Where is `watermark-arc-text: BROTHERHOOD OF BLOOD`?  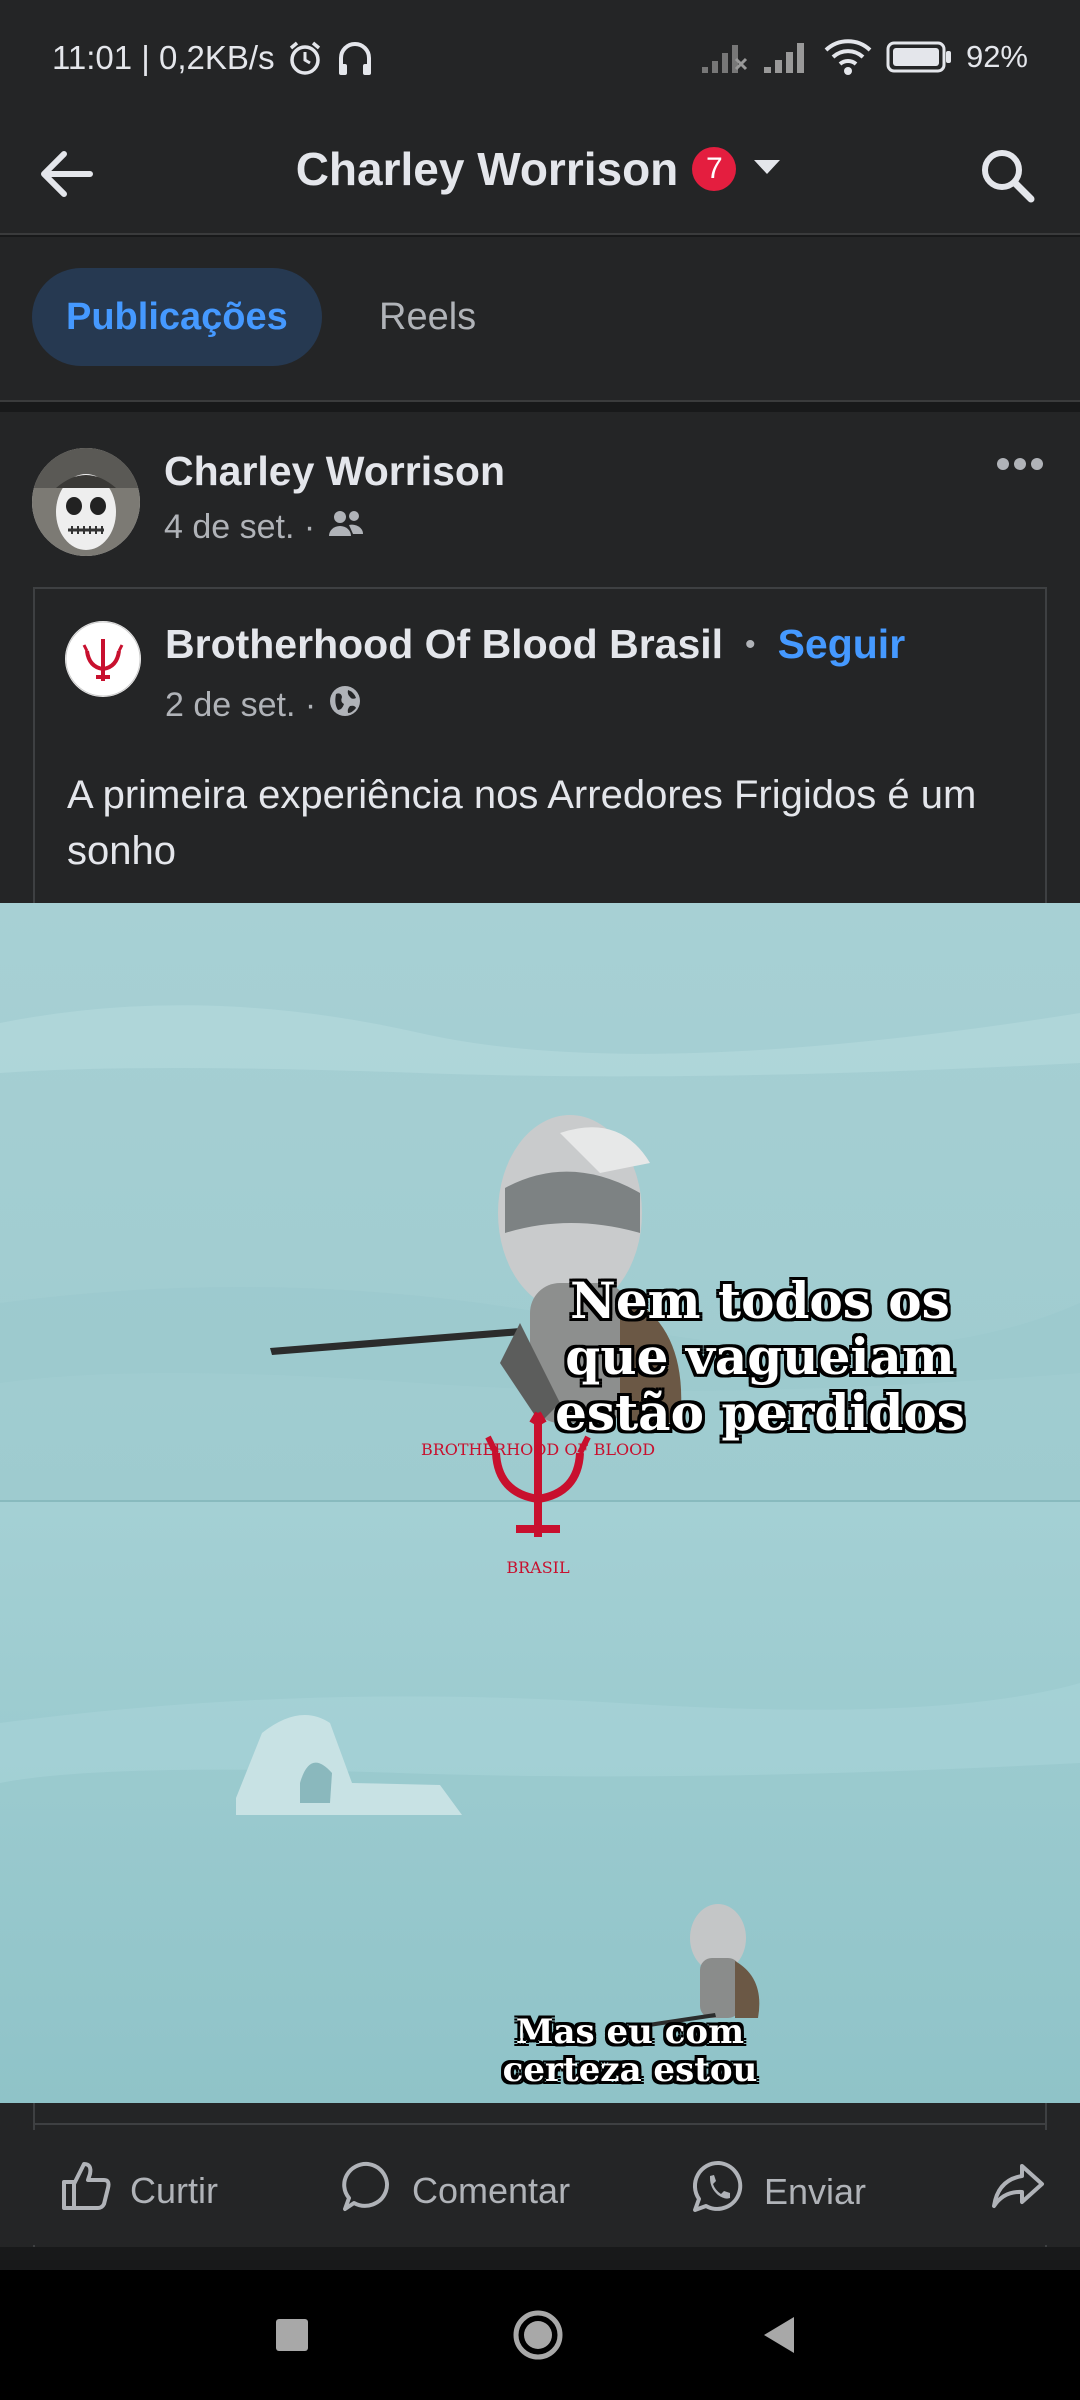 watermark-arc-text: BROTHERHOOD OF BLOOD is located at coordinates (538, 1449).